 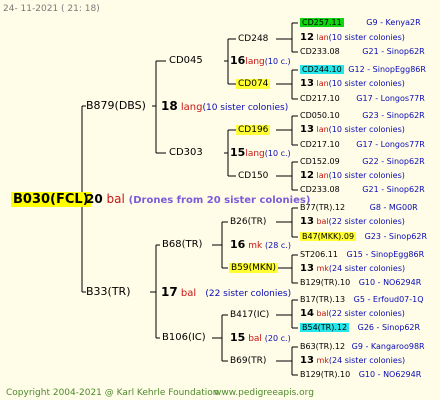 I want to click on gen4-node: CD074, so click(x=253, y=84).